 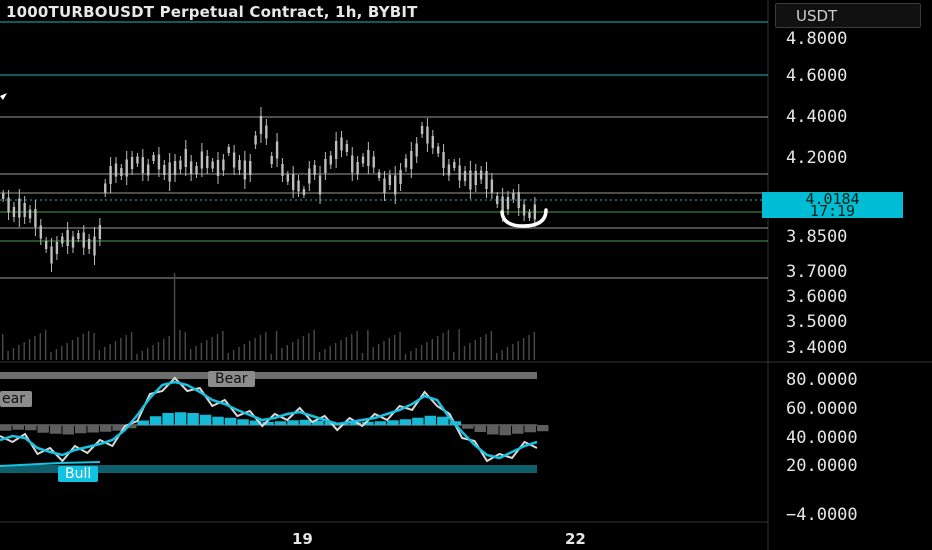 What do you see at coordinates (822, 409) in the screenshot?
I see `oscillator-label: 60.0000` at bounding box center [822, 409].